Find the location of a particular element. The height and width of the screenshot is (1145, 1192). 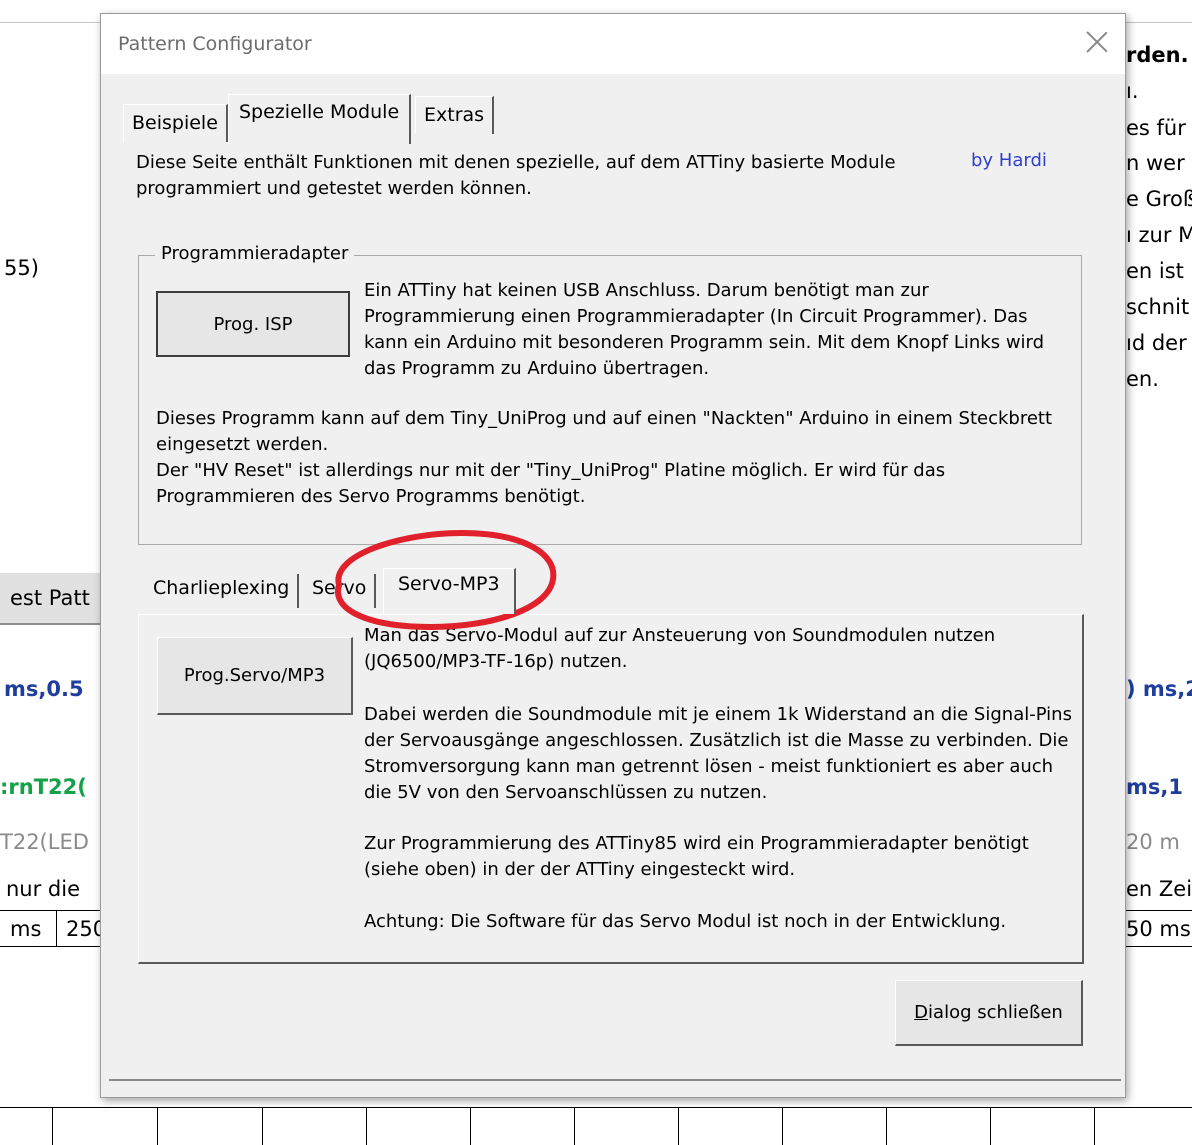

tab-beispiele: Beispiele is located at coordinates (175, 123).